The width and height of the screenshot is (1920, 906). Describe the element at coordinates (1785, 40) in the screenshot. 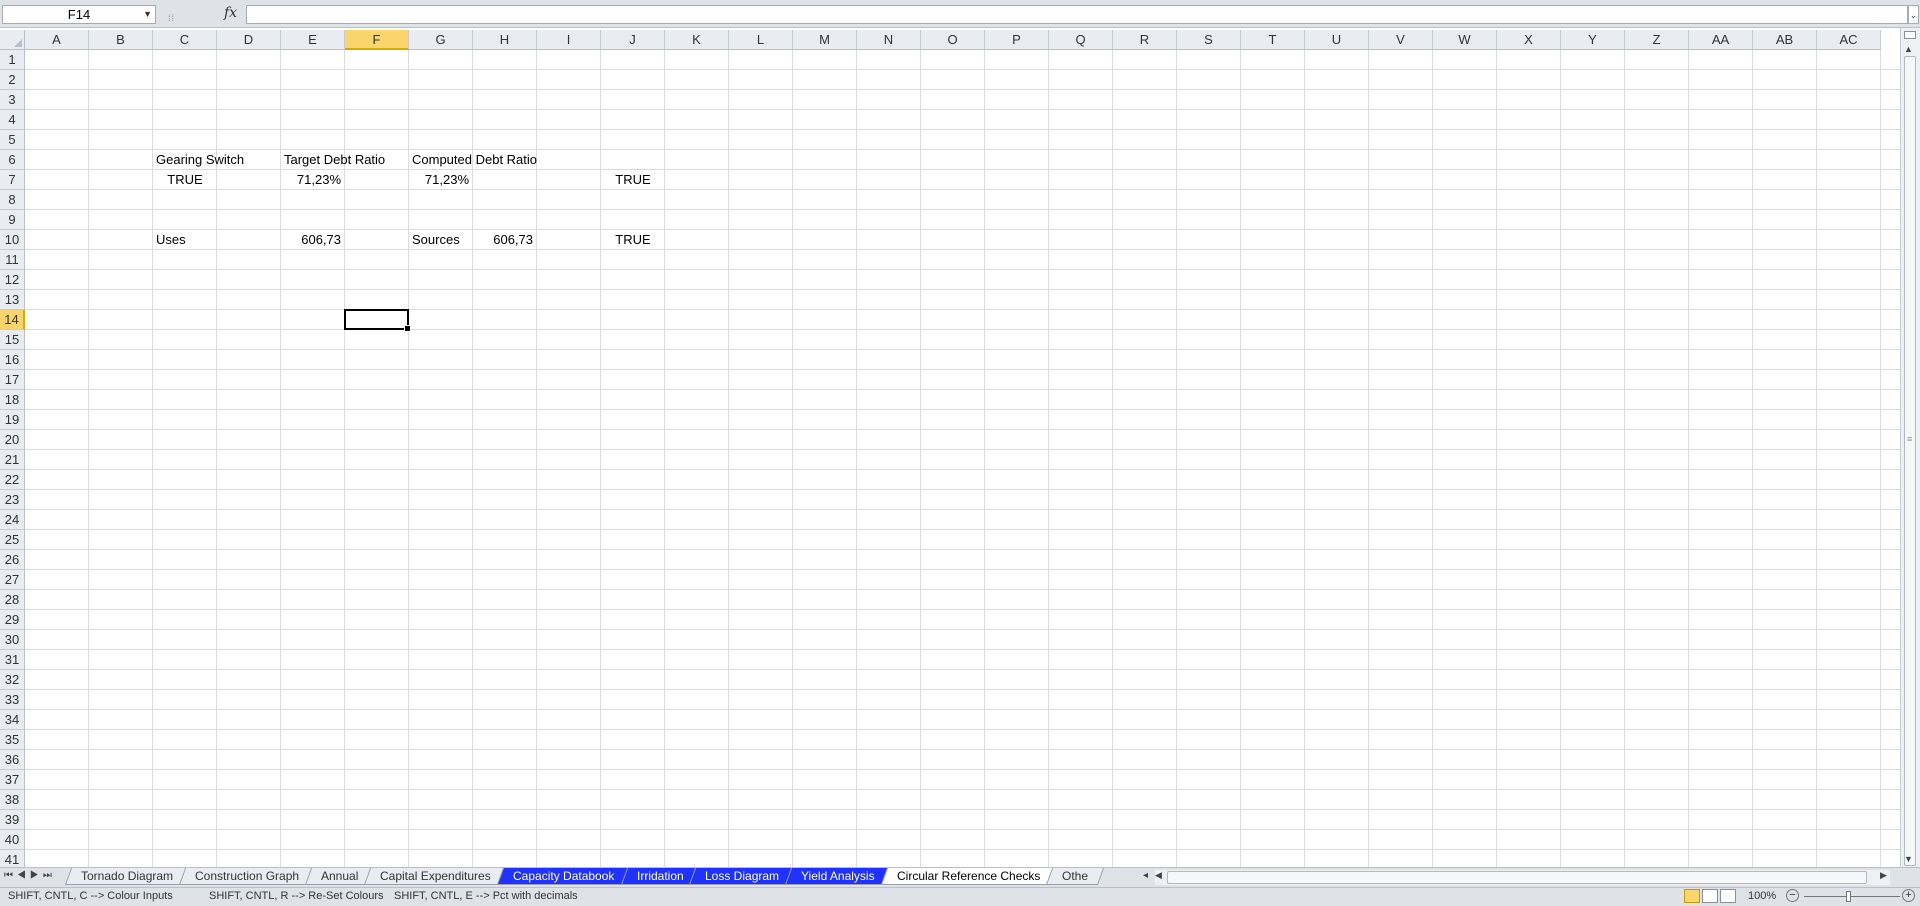

I see `column-header: AB` at that location.